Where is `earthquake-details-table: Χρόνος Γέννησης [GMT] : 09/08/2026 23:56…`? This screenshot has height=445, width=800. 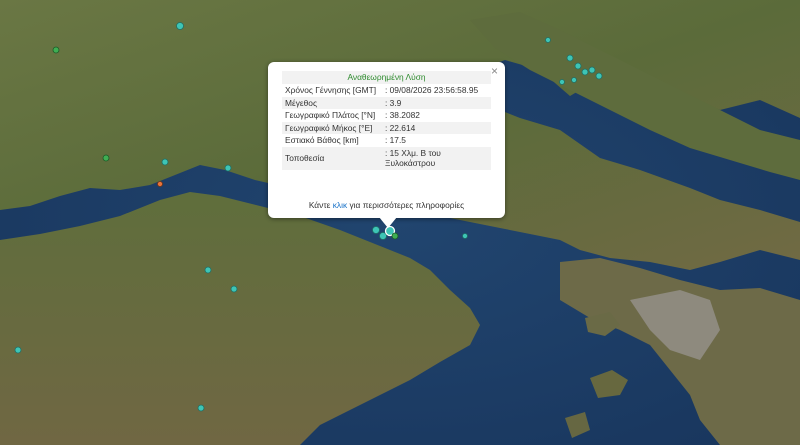 earthquake-details-table: Χρόνος Γέννησης [GMT] : 09/08/2026 23:56… is located at coordinates (386, 127).